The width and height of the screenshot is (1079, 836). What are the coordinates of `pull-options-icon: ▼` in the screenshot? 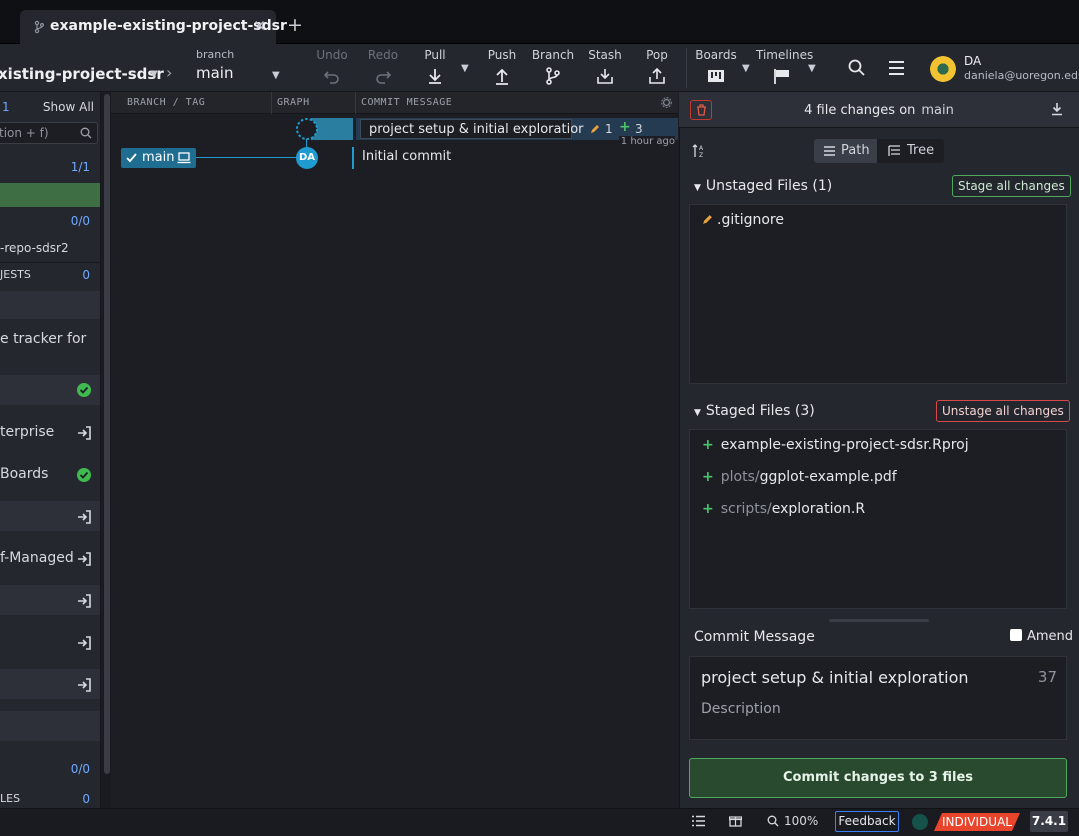 It's located at (465, 68).